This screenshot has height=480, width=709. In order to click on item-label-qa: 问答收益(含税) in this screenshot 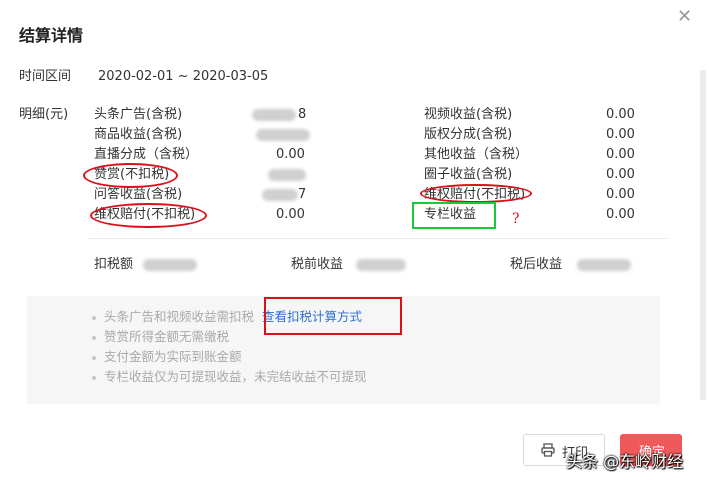, I will do `click(138, 194)`.